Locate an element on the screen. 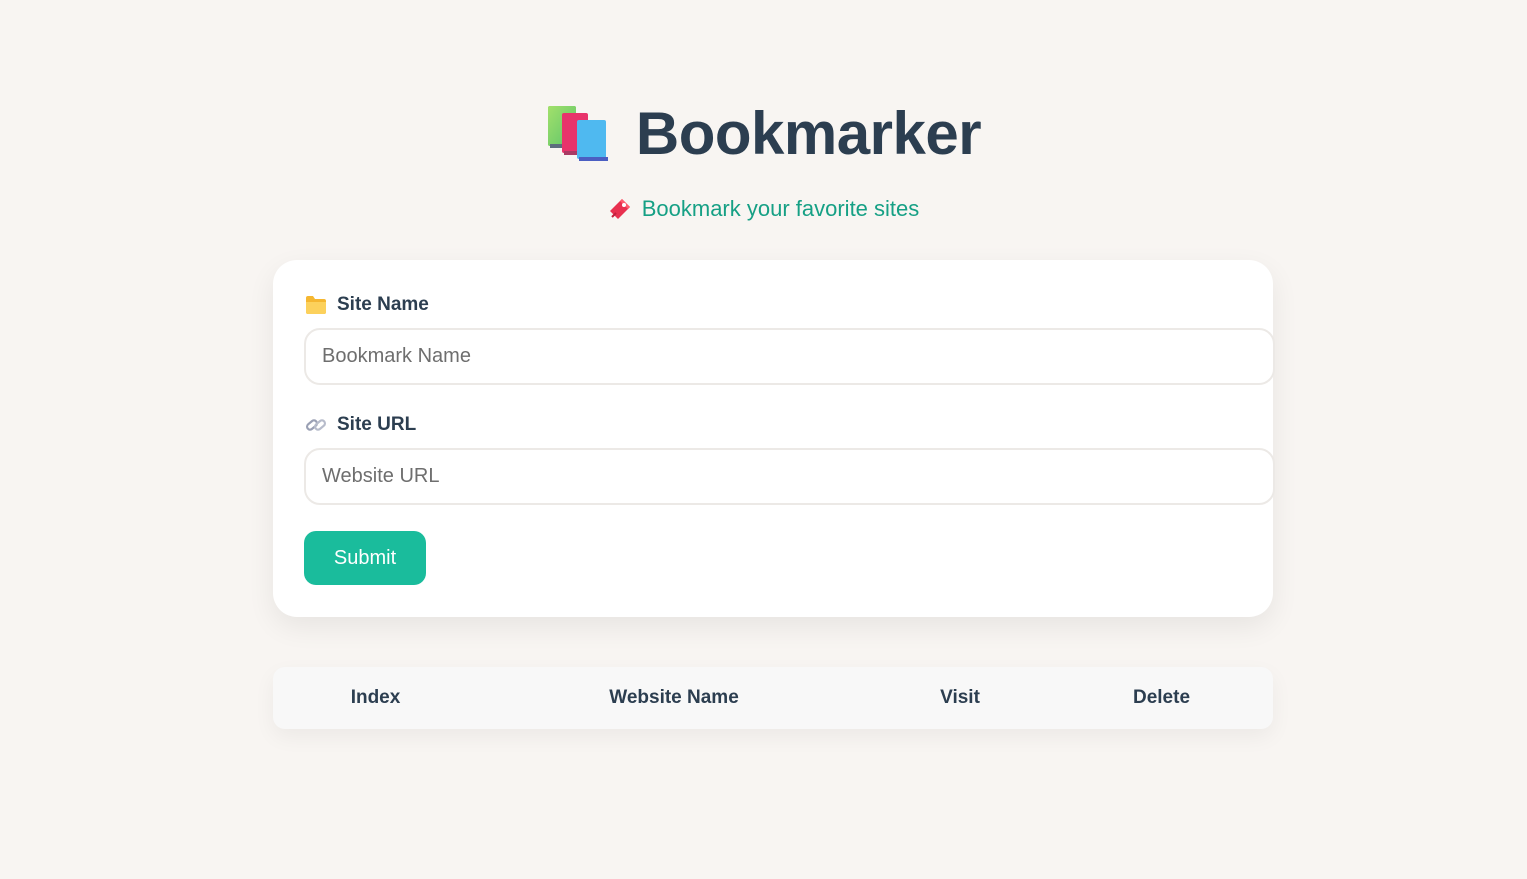 Image resolution: width=1527 pixels, height=879 pixels. site-url-label-text: Site URL is located at coordinates (377, 424).